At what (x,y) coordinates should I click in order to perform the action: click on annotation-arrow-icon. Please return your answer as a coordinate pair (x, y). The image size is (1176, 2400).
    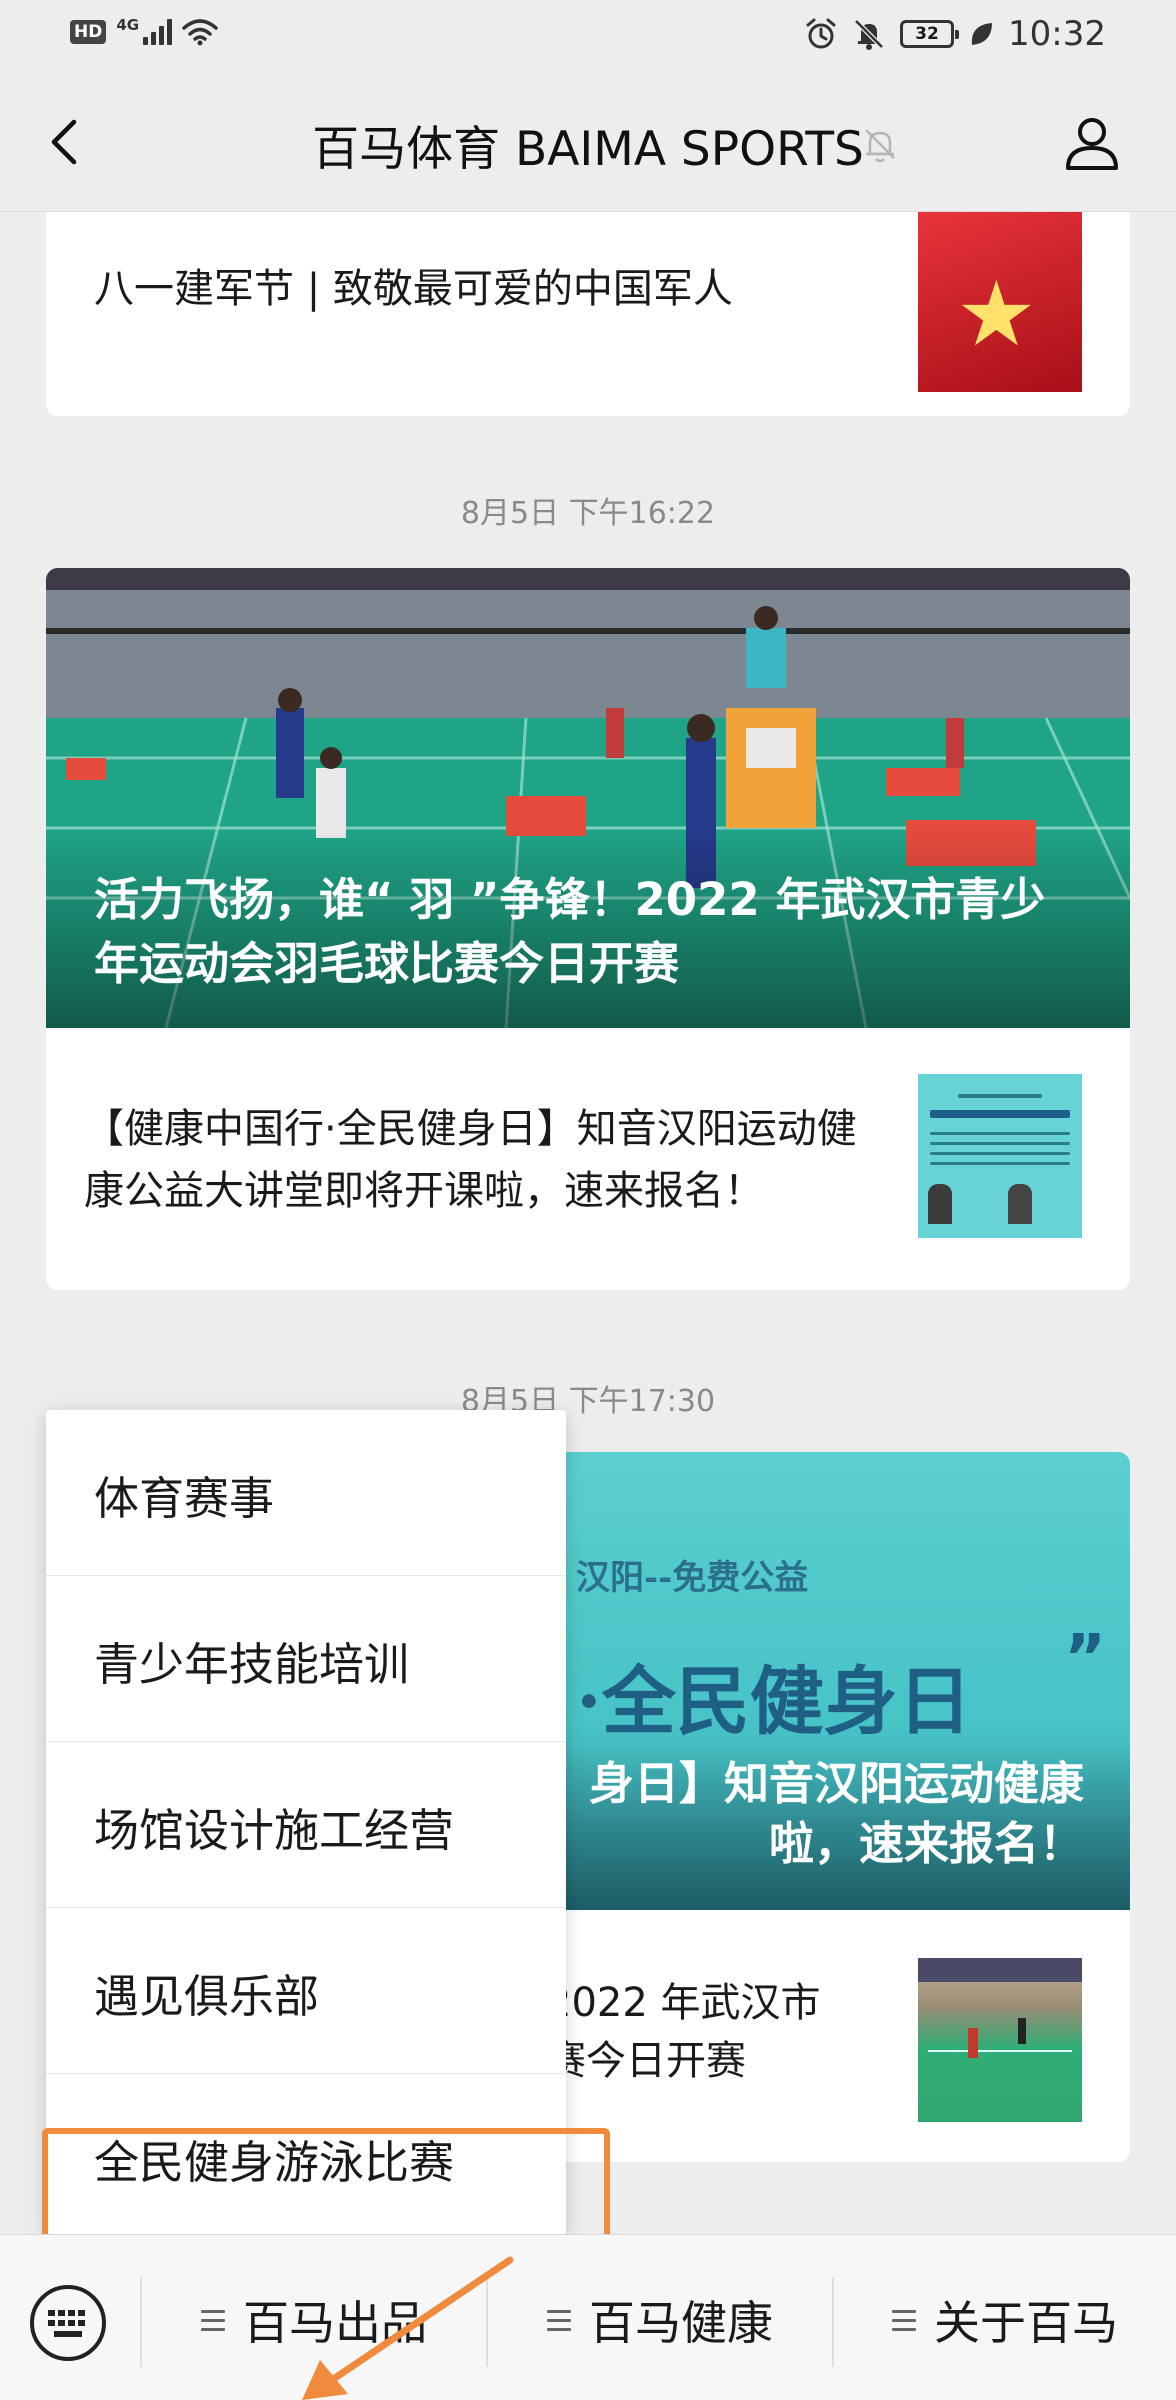
    Looking at the image, I should click on (408, 2328).